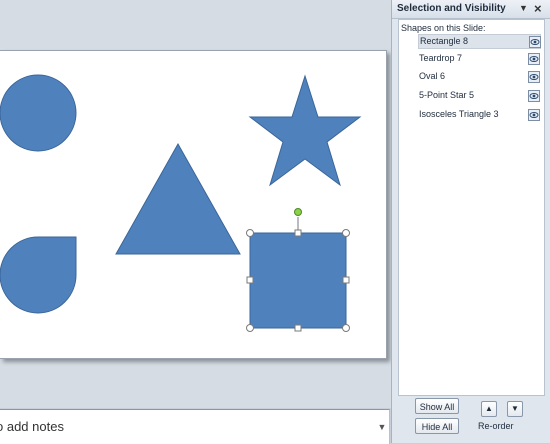 The width and height of the screenshot is (550, 444). I want to click on pane-title: Selection and Visibility, so click(451, 8).